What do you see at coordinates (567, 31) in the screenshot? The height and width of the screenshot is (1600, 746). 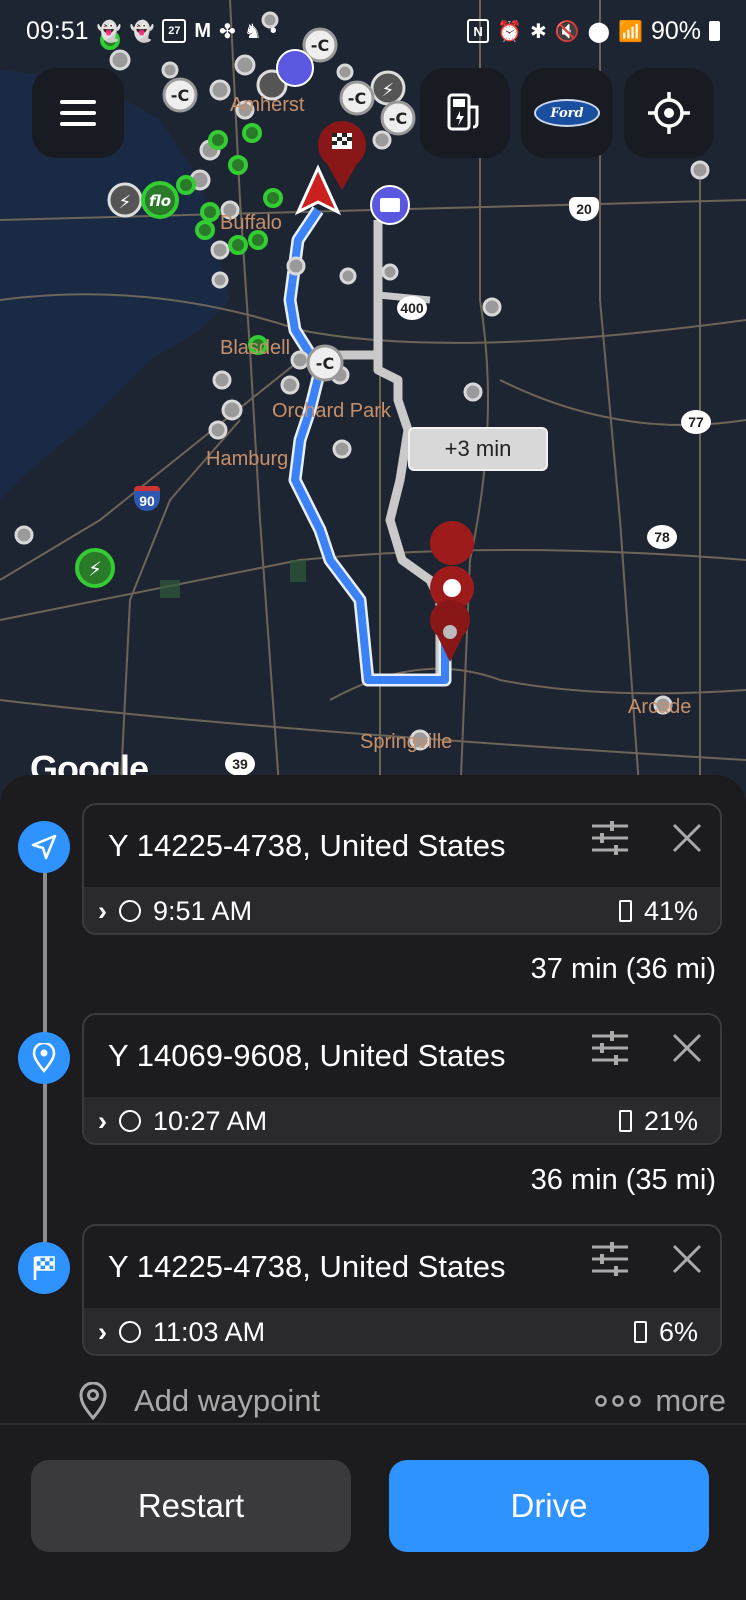 I see `mute-icon: 🔇` at bounding box center [567, 31].